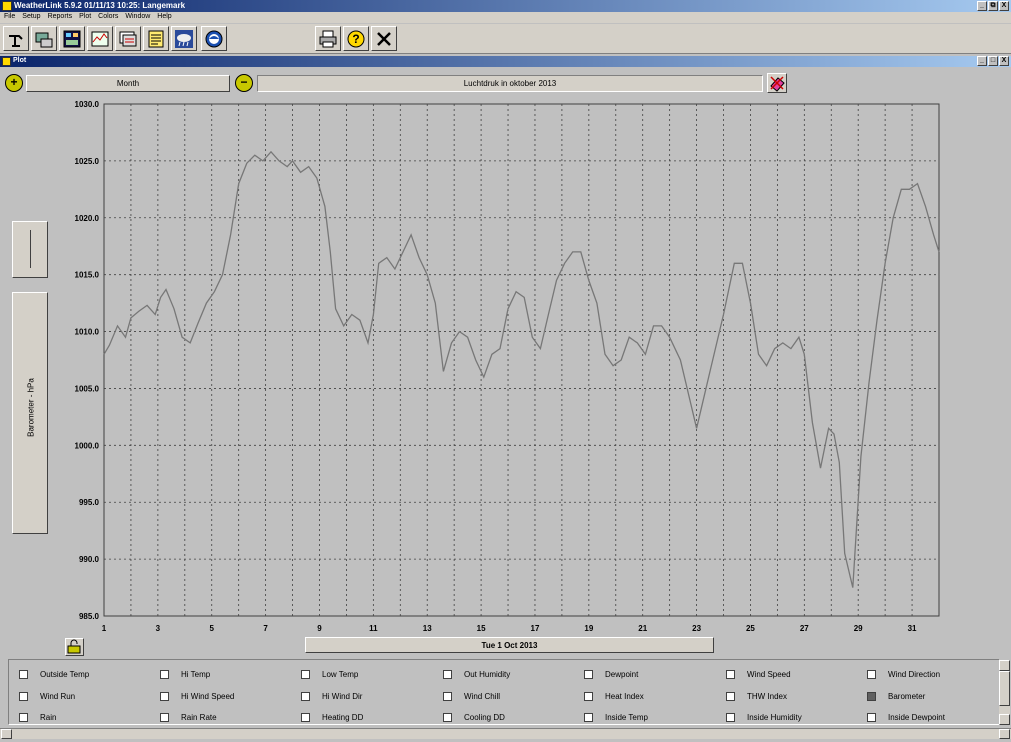 The height and width of the screenshot is (742, 1011). I want to click on x-tick-label: 17, so click(535, 628).